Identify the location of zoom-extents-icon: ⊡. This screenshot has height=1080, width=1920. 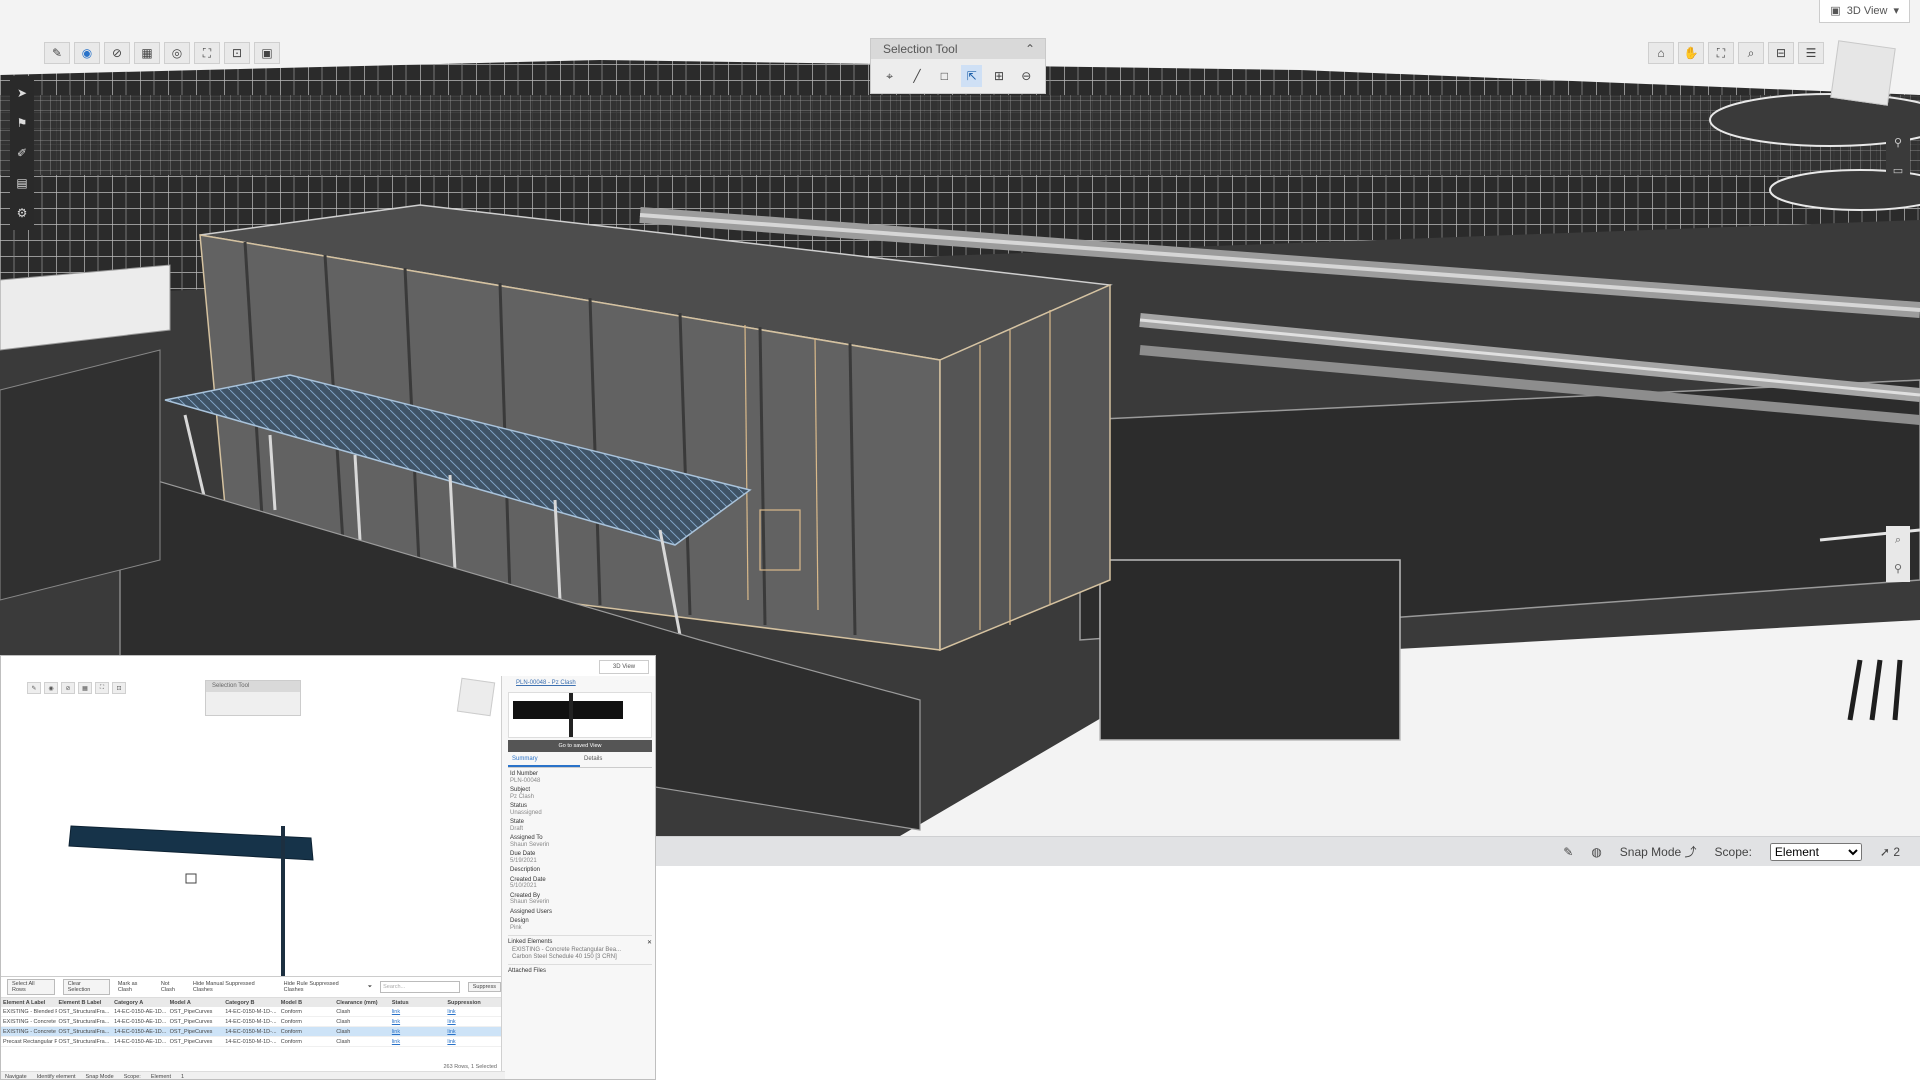
(237, 53).